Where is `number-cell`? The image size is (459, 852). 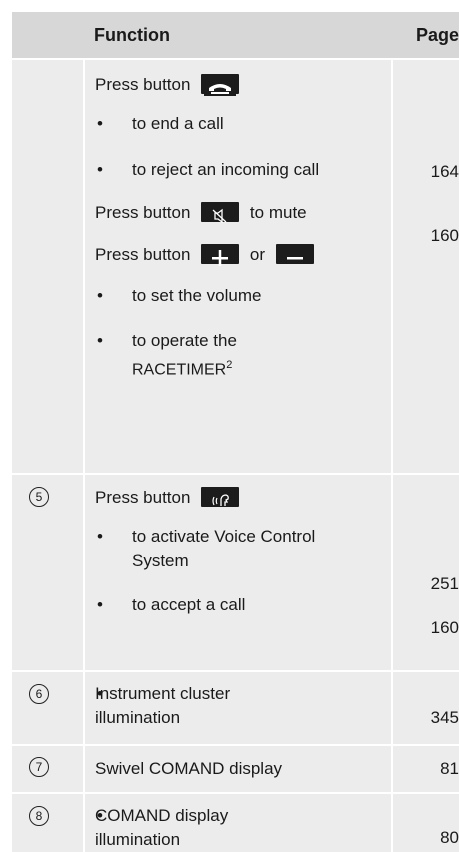 number-cell is located at coordinates (48, 266).